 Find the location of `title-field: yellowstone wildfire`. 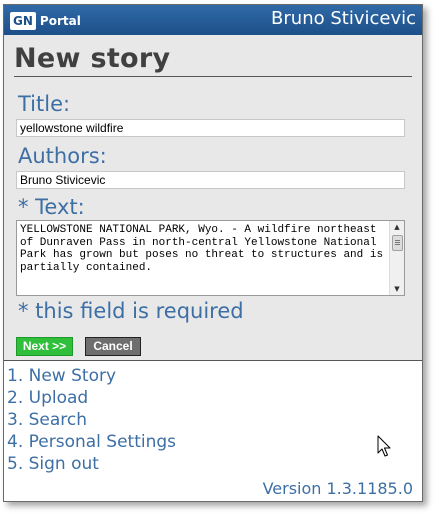

title-field: yellowstone wildfire is located at coordinates (210, 128).